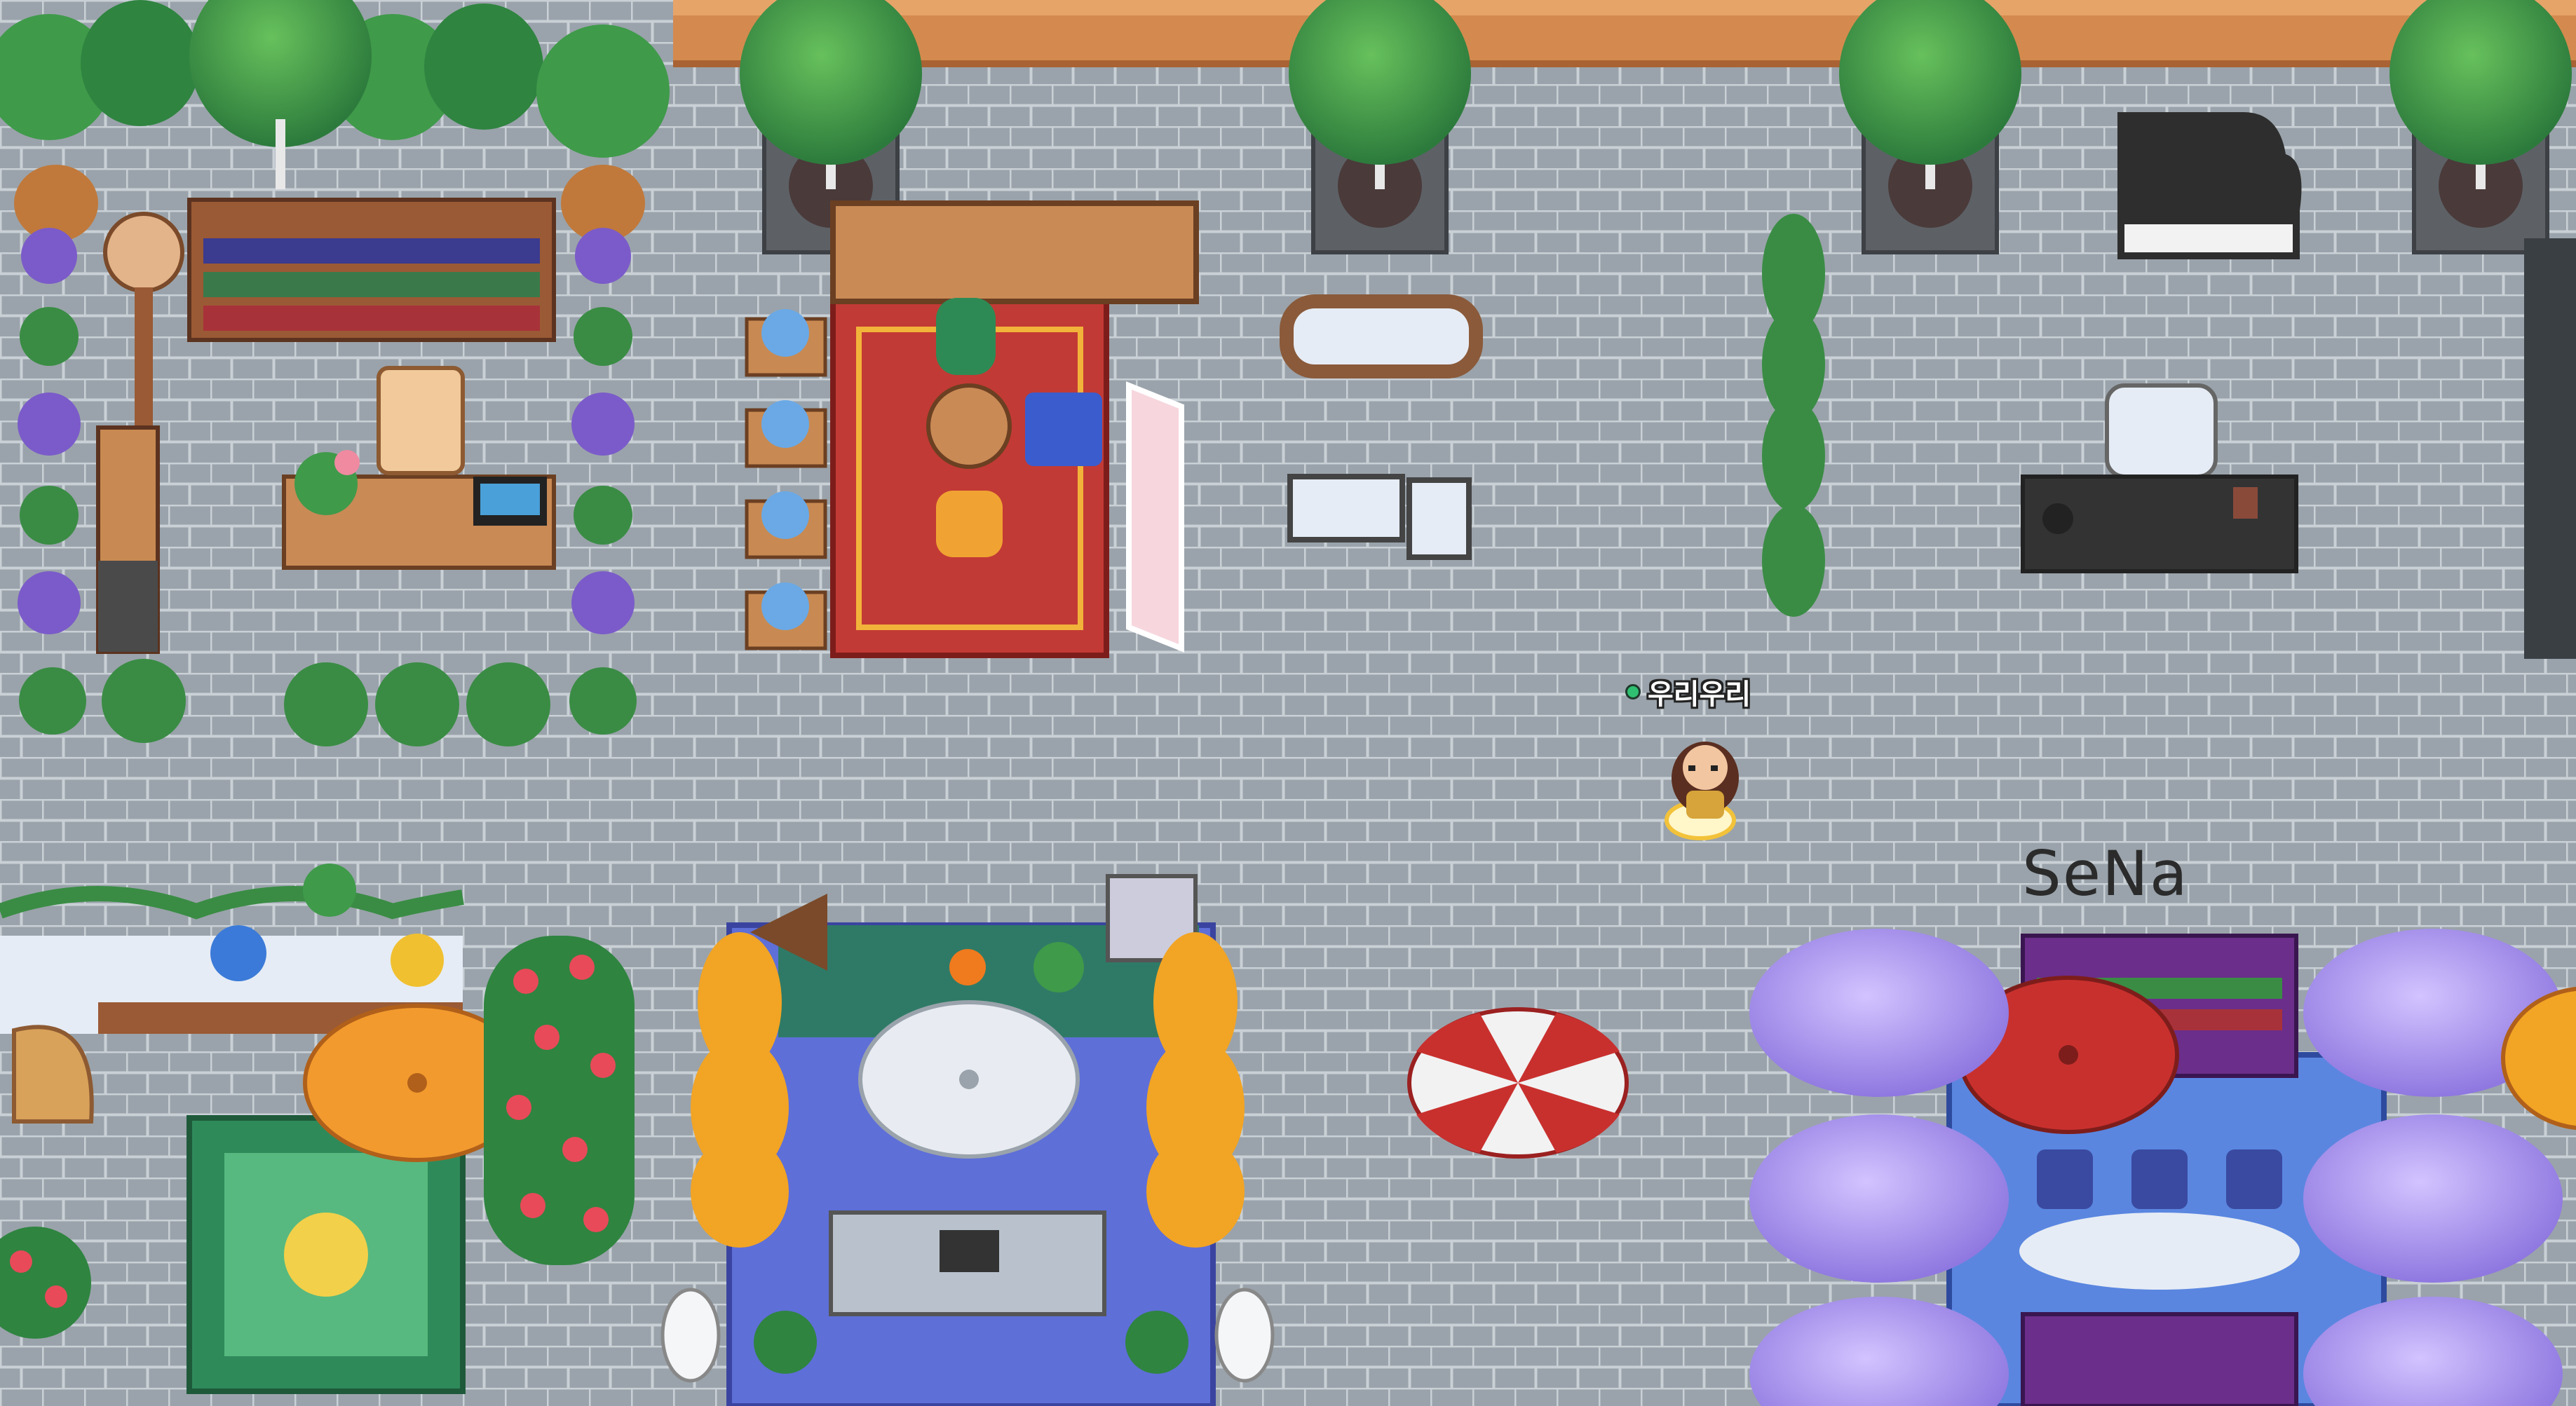  Describe the element at coordinates (1518, 1083) in the screenshot. I see `red-white-umbrella` at that location.